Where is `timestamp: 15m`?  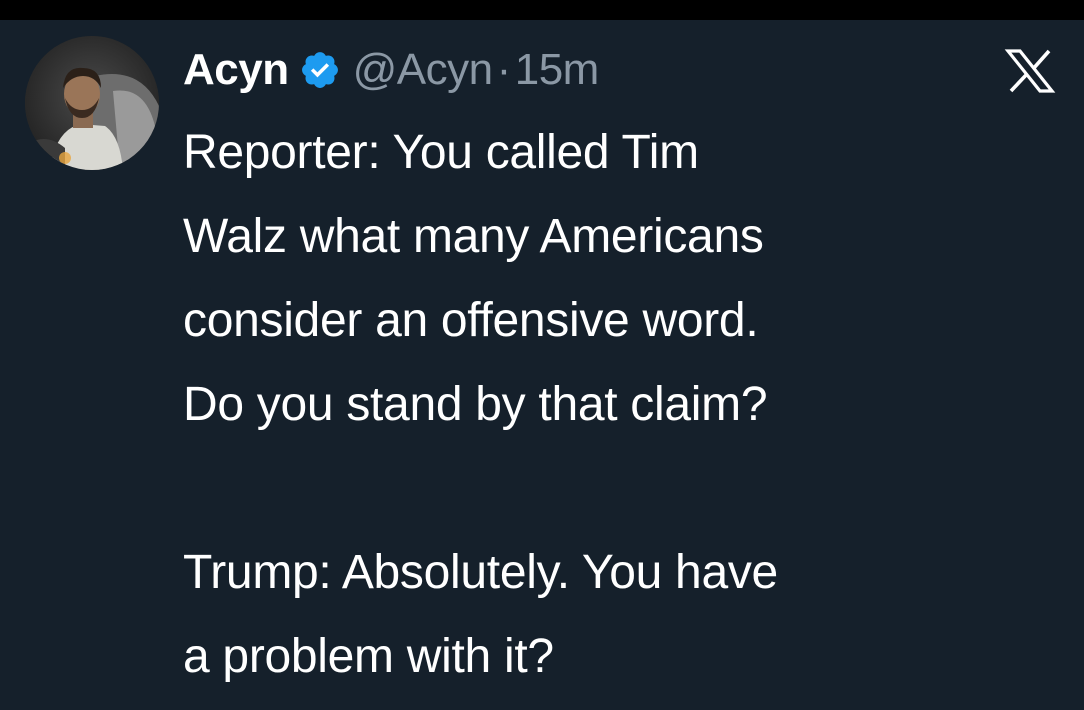 timestamp: 15m is located at coordinates (557, 70).